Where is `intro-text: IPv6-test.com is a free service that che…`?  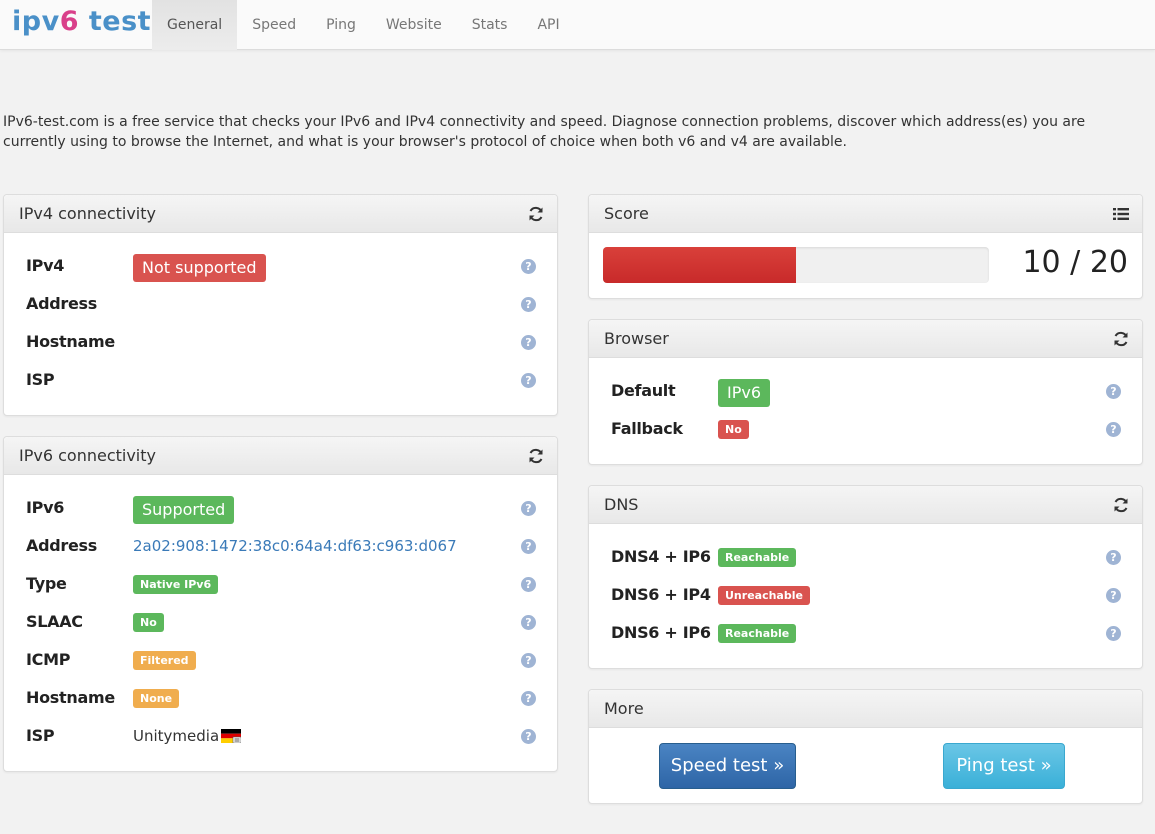 intro-text: IPv6-test.com is a free service that che… is located at coordinates (544, 132).